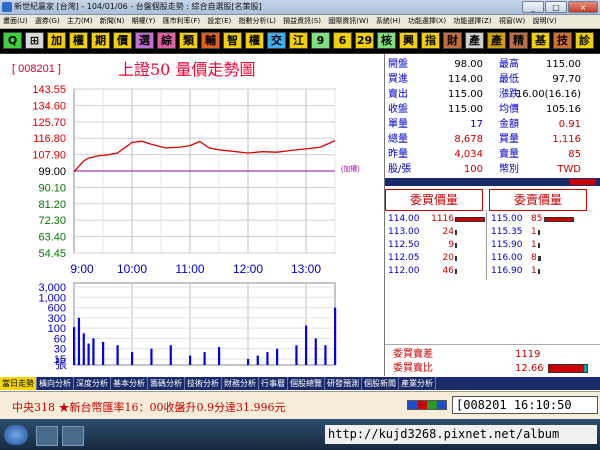 This screenshot has height=450, width=600. Describe the element at coordinates (492, 94) in the screenshot. I see `quote-stat-row: 賣出 115.00 漲跌 16.00(16.16)` at that location.